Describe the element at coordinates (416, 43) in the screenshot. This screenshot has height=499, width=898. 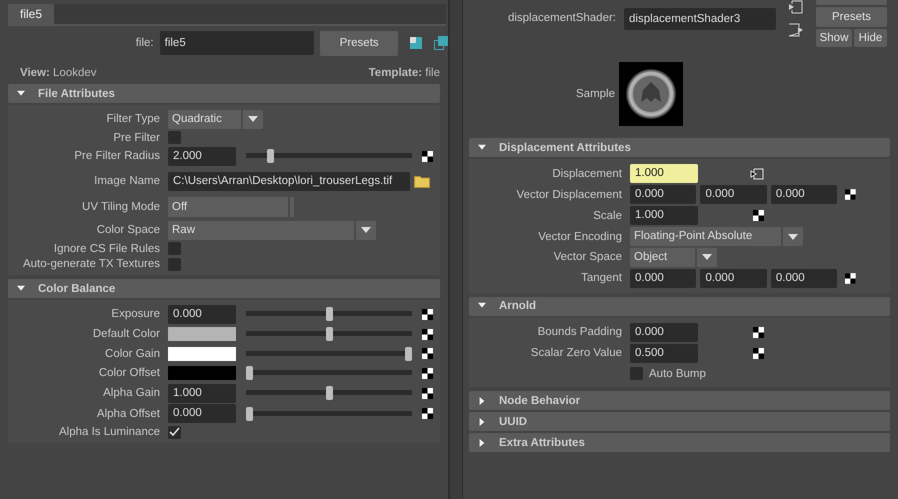
I see `copy-tab-icon` at that location.